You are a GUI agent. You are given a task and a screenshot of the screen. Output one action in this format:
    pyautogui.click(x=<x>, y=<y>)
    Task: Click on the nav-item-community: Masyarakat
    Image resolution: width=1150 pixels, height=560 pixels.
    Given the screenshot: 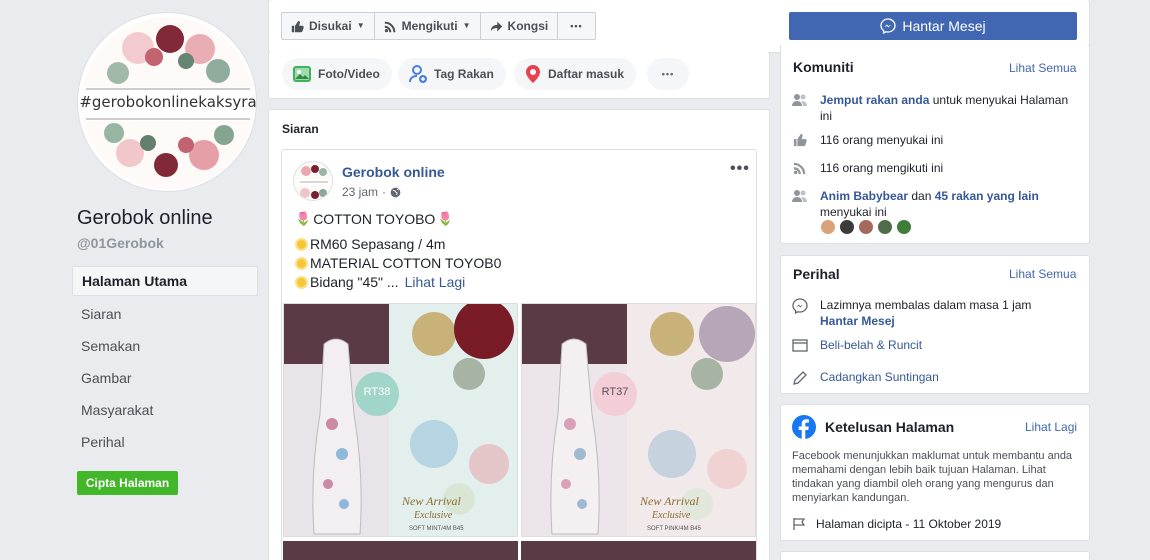 What is the action you would take?
    pyautogui.click(x=165, y=410)
    